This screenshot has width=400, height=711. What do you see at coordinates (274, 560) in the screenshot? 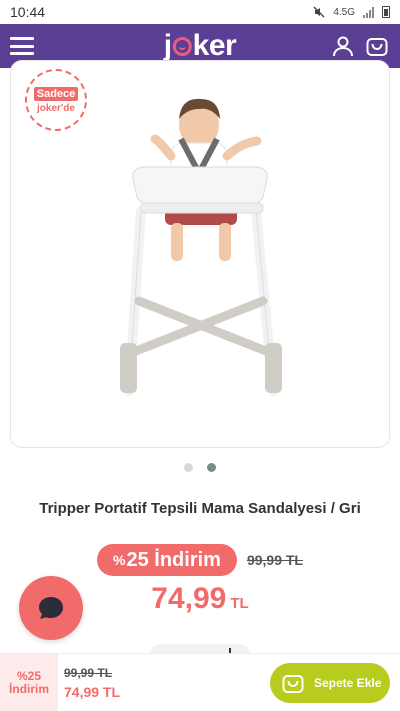
I see `old-price: 99,99 TL` at bounding box center [274, 560].